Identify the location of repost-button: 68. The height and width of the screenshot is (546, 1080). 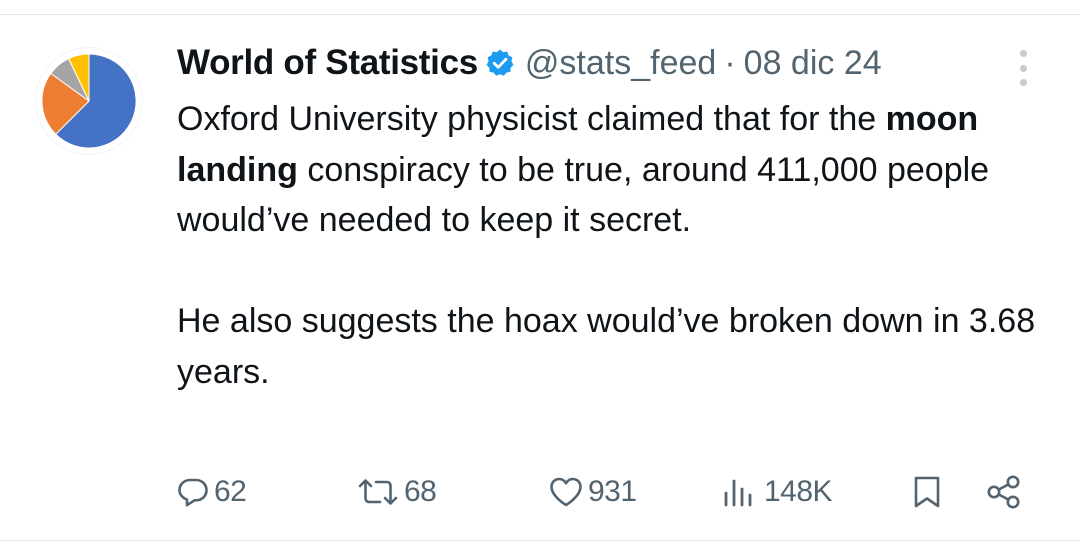
(396, 492).